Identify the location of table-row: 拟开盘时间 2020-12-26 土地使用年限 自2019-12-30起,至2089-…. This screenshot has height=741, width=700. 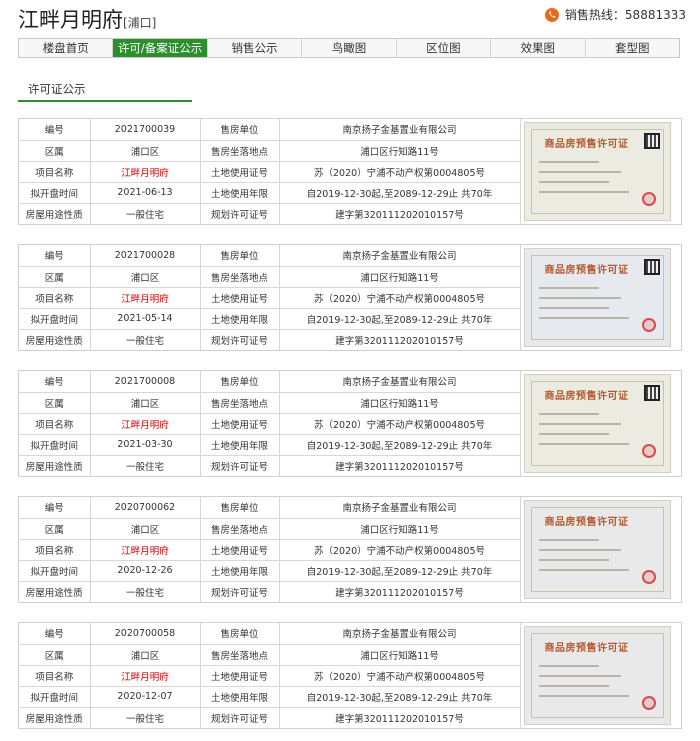
(270, 570).